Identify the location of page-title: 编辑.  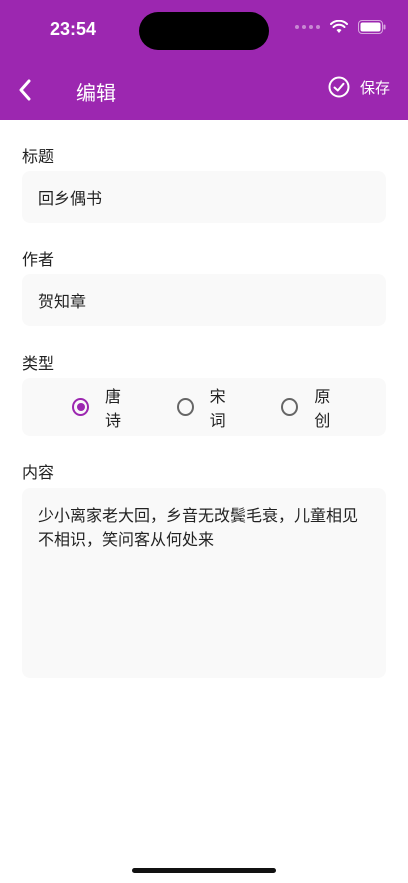
(96, 93).